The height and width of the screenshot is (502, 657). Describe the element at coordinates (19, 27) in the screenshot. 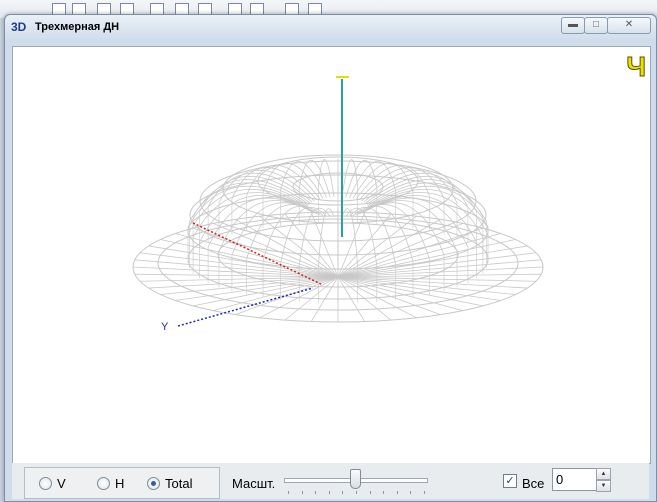

I see `app-3d-icon: 3D` at that location.